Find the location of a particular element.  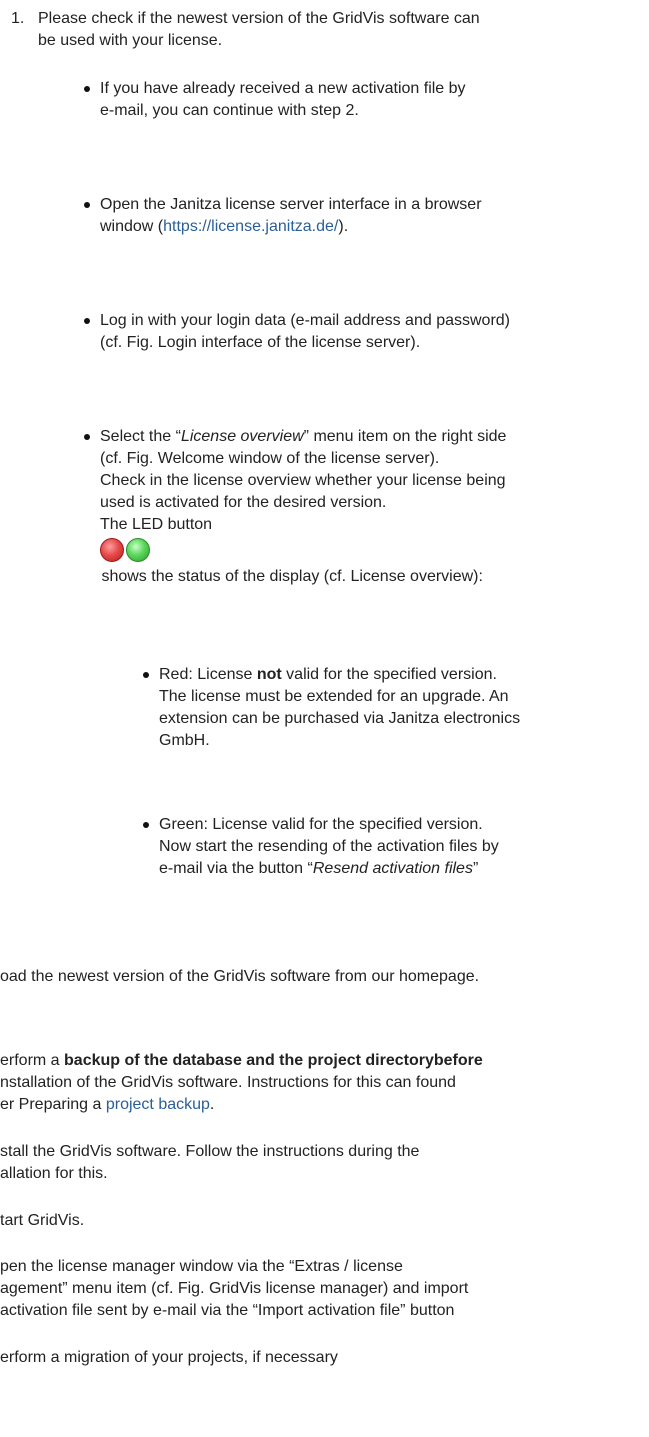

step-start: tart GridVis. is located at coordinates (42, 1220).